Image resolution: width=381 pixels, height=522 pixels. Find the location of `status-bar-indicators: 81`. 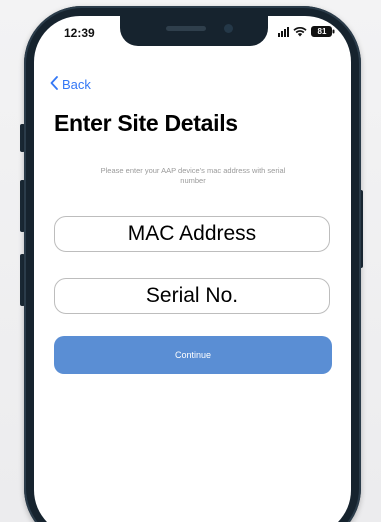

status-bar-indicators: 81 is located at coordinates (306, 31).